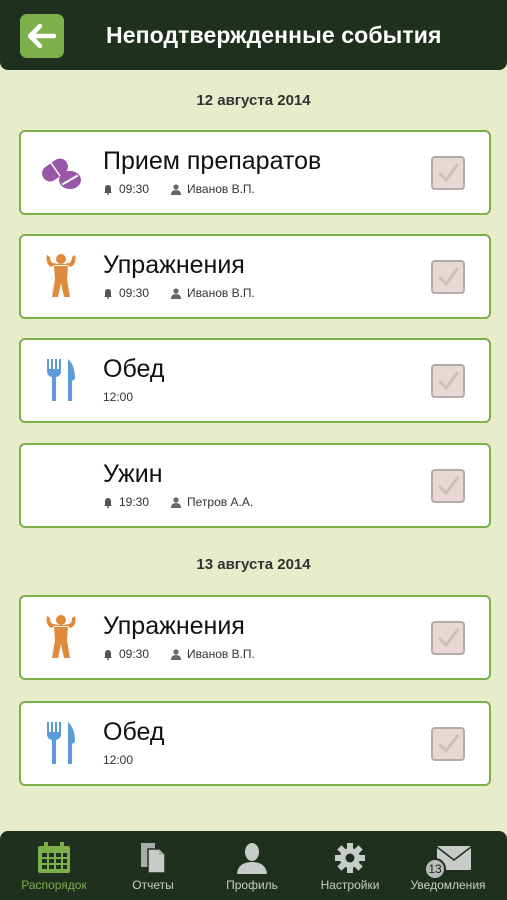 The image size is (507, 900). Describe the element at coordinates (252, 885) in the screenshot. I see `tab-label: Профиль` at that location.